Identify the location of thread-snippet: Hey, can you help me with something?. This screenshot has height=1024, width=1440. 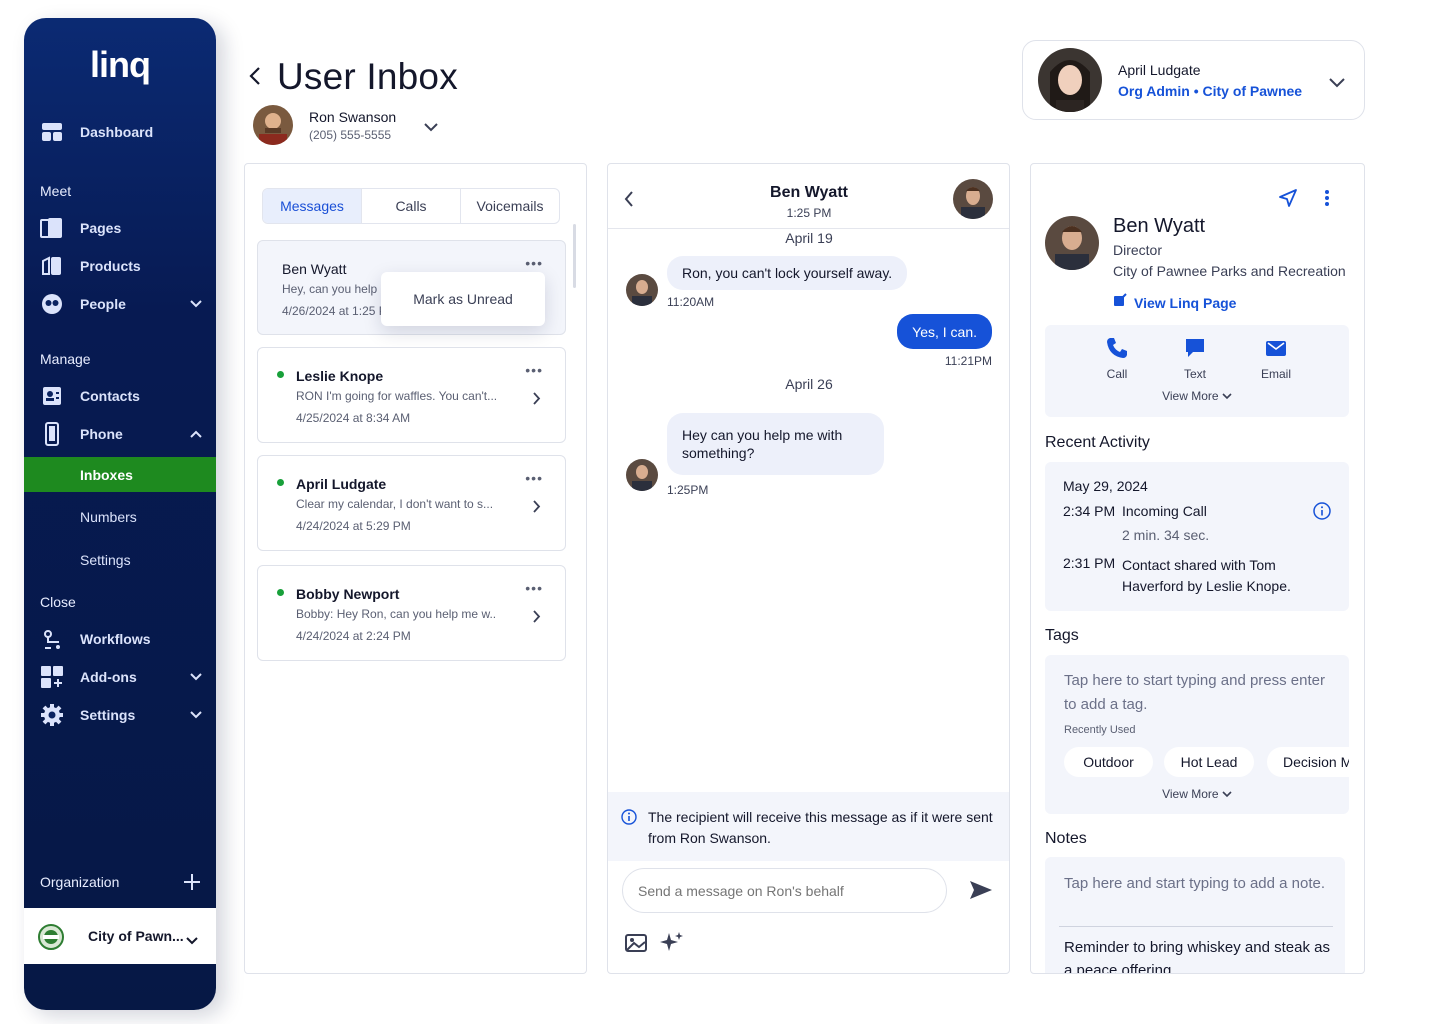
(332, 289).